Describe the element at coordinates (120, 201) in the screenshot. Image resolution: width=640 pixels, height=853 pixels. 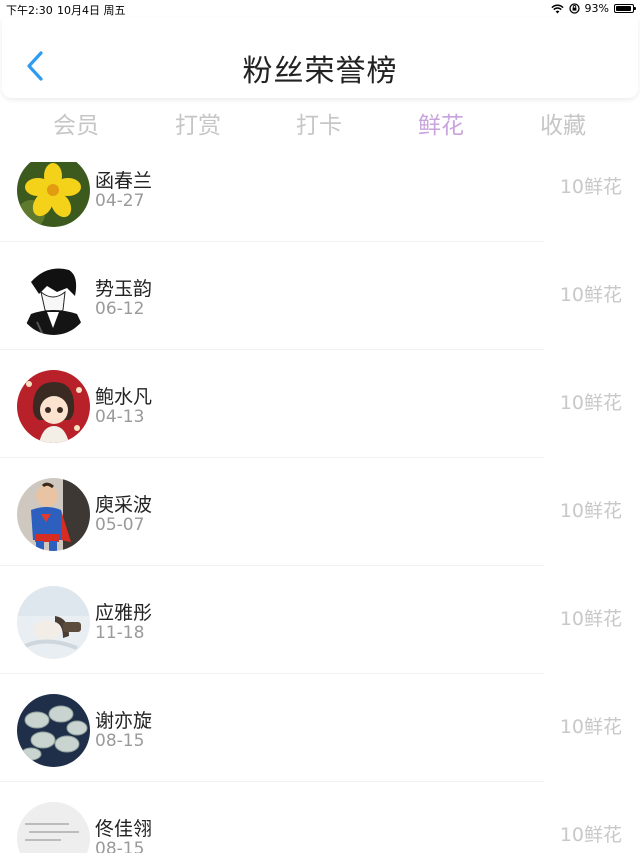
I see `fan-date: 04-27` at that location.